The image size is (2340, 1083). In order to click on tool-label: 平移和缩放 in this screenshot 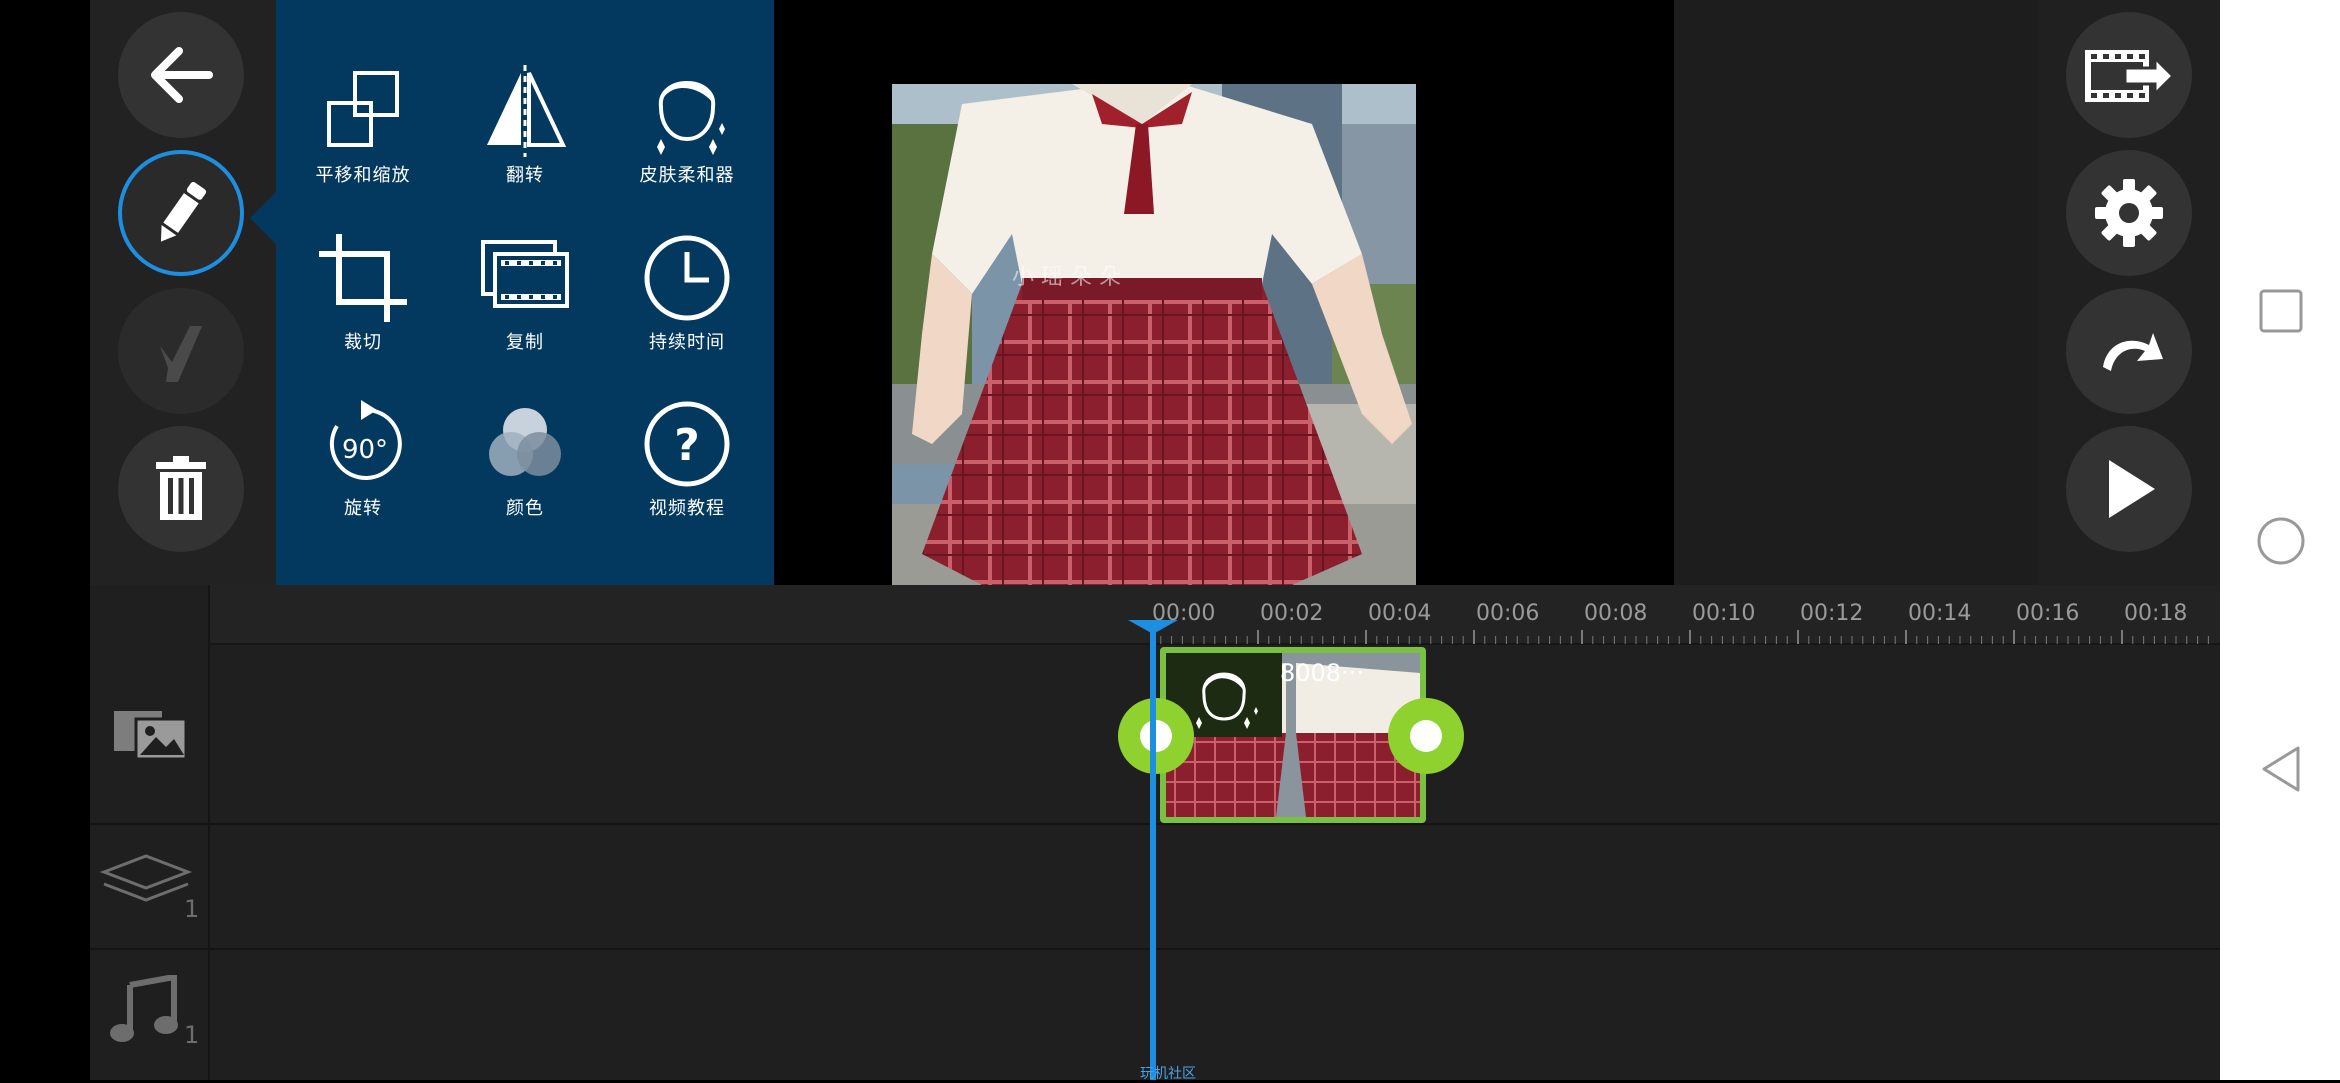, I will do `click(363, 175)`.